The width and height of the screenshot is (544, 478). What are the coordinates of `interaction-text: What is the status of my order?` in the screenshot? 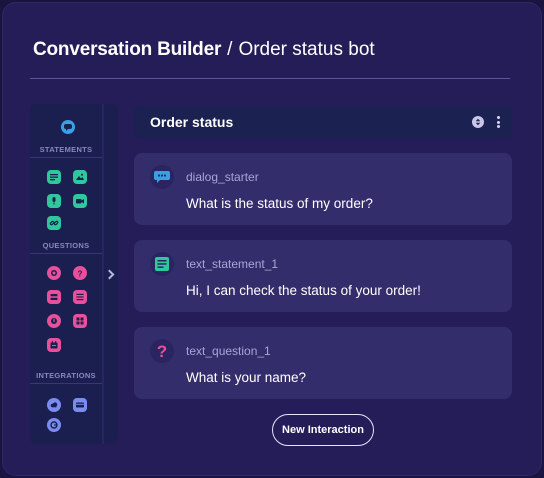 It's located at (279, 203).